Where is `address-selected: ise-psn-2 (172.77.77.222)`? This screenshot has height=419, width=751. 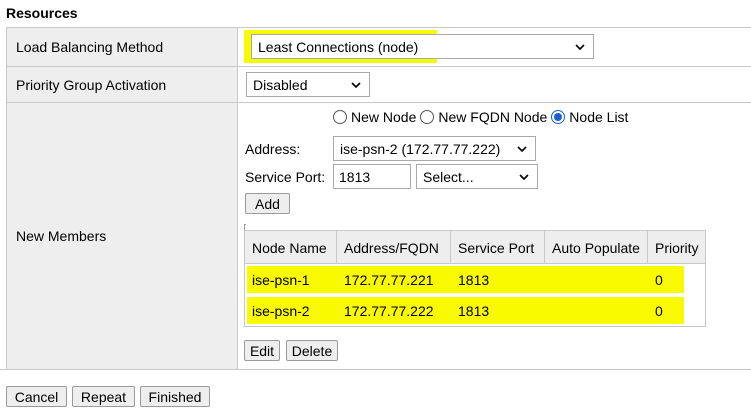 address-selected: ise-psn-2 (172.77.77.222) is located at coordinates (420, 148).